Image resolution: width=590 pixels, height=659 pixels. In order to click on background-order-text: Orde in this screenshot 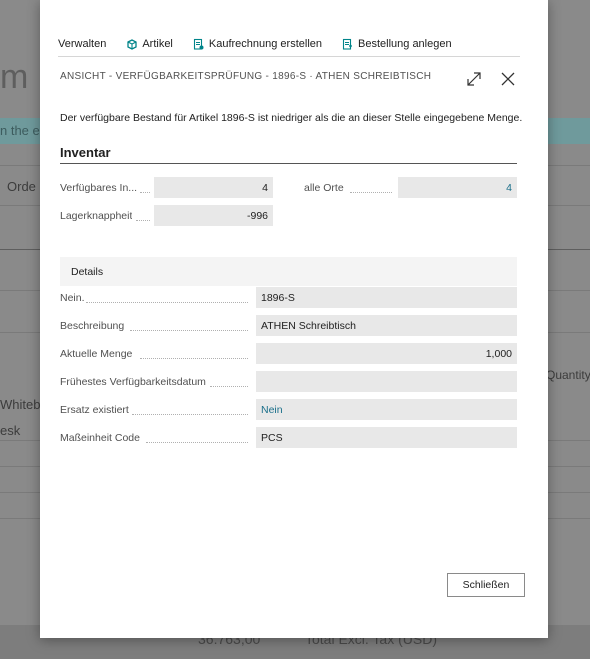, I will do `click(21, 186)`.